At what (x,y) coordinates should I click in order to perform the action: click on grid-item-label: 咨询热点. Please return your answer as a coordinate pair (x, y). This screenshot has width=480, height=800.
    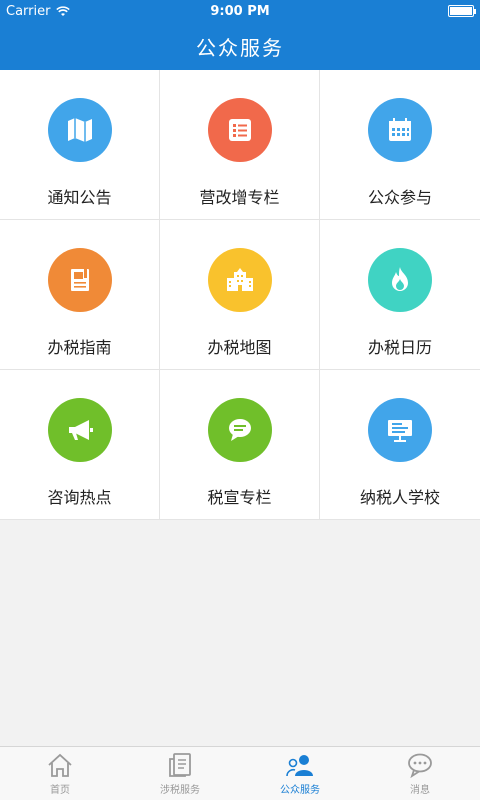
    Looking at the image, I should click on (79, 497).